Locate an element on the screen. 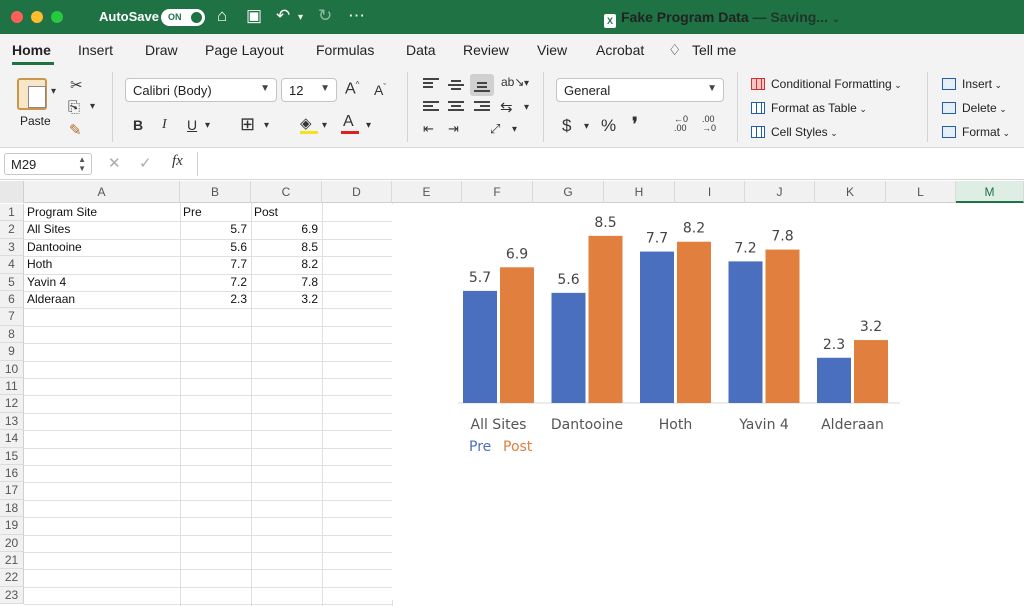  select-all-corner is located at coordinates (12, 192).